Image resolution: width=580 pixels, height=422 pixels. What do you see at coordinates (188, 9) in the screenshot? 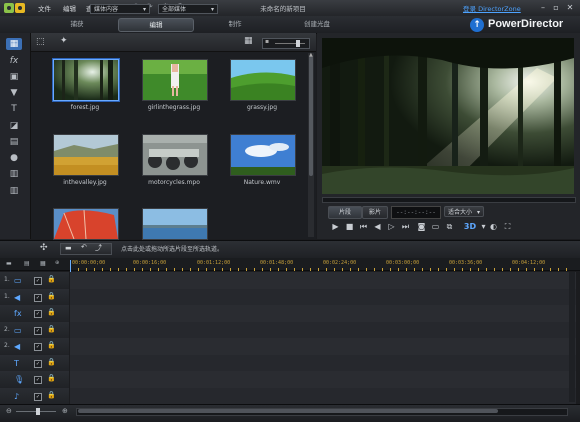
I see `media-type-dropdown: 全部媒体 ▾` at bounding box center [188, 9].